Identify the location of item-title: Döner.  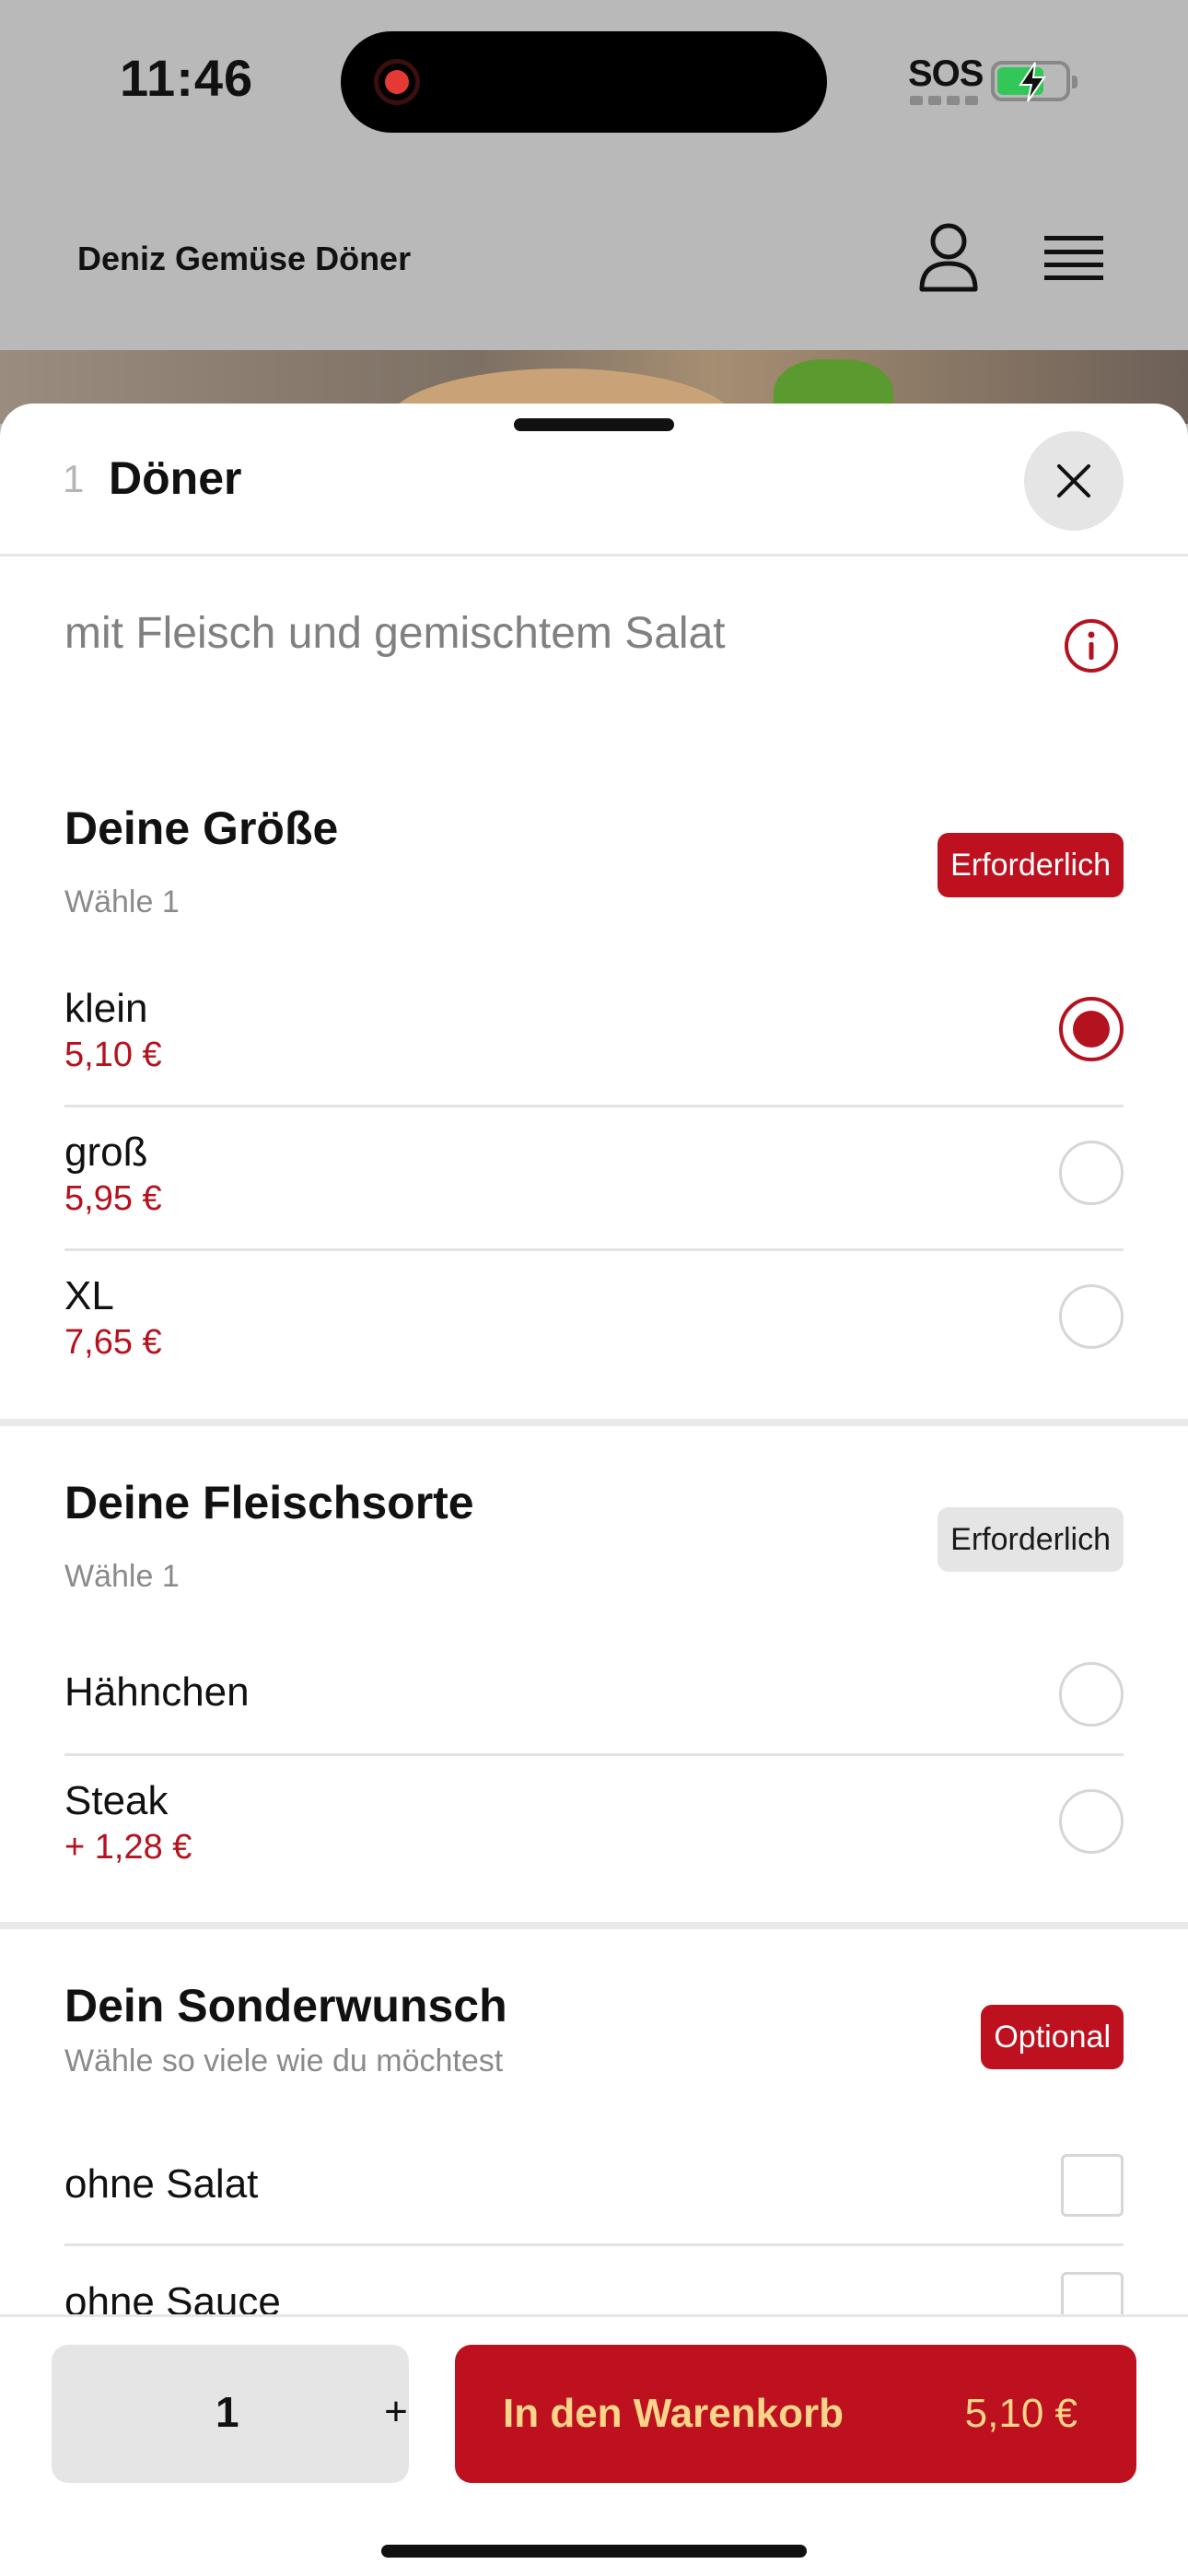
(175, 478).